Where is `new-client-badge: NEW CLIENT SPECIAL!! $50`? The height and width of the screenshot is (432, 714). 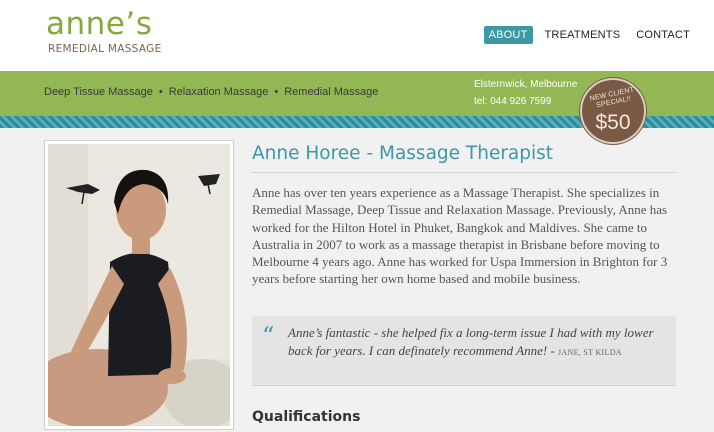 new-client-badge: NEW CLIENT SPECIAL!! $50 is located at coordinates (613, 111).